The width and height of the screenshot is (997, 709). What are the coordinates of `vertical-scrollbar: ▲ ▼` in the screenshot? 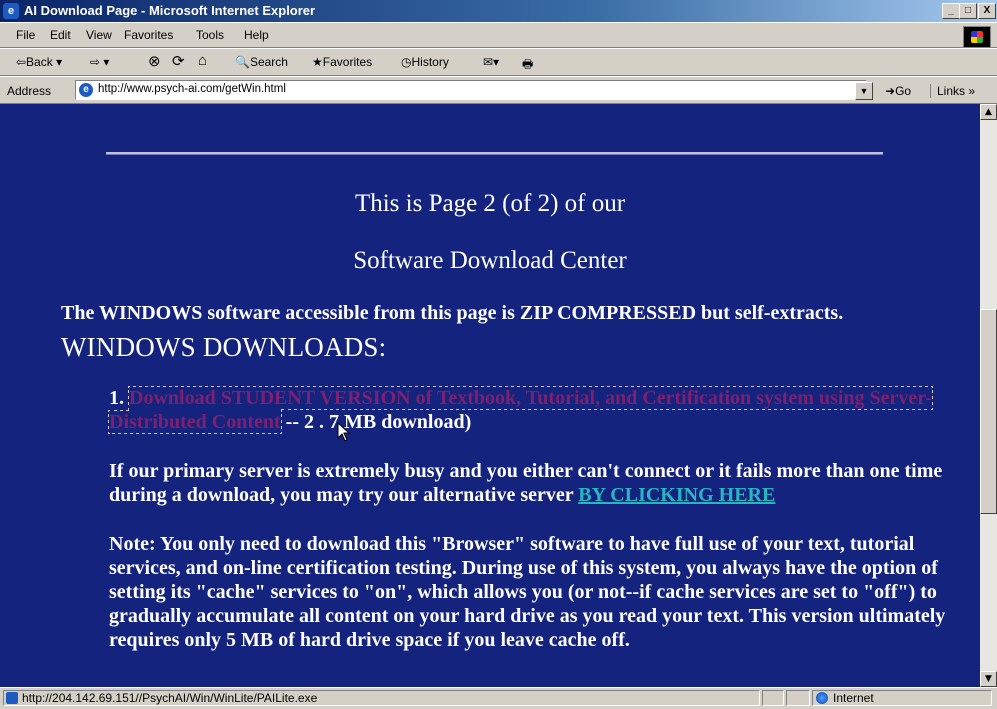 It's located at (988, 395).